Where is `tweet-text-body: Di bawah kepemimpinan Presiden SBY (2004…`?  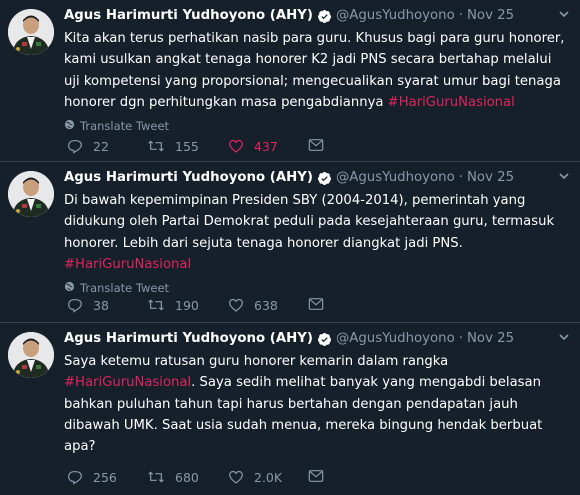
tweet-text-body: Di bawah kepemimpinan Presiden SBY (2004… is located at coordinates (309, 222).